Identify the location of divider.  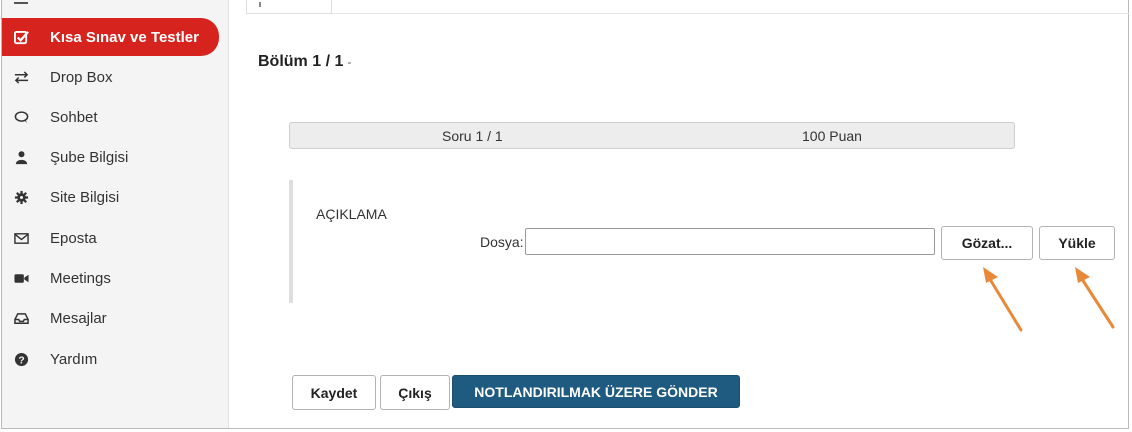
(730, 13).